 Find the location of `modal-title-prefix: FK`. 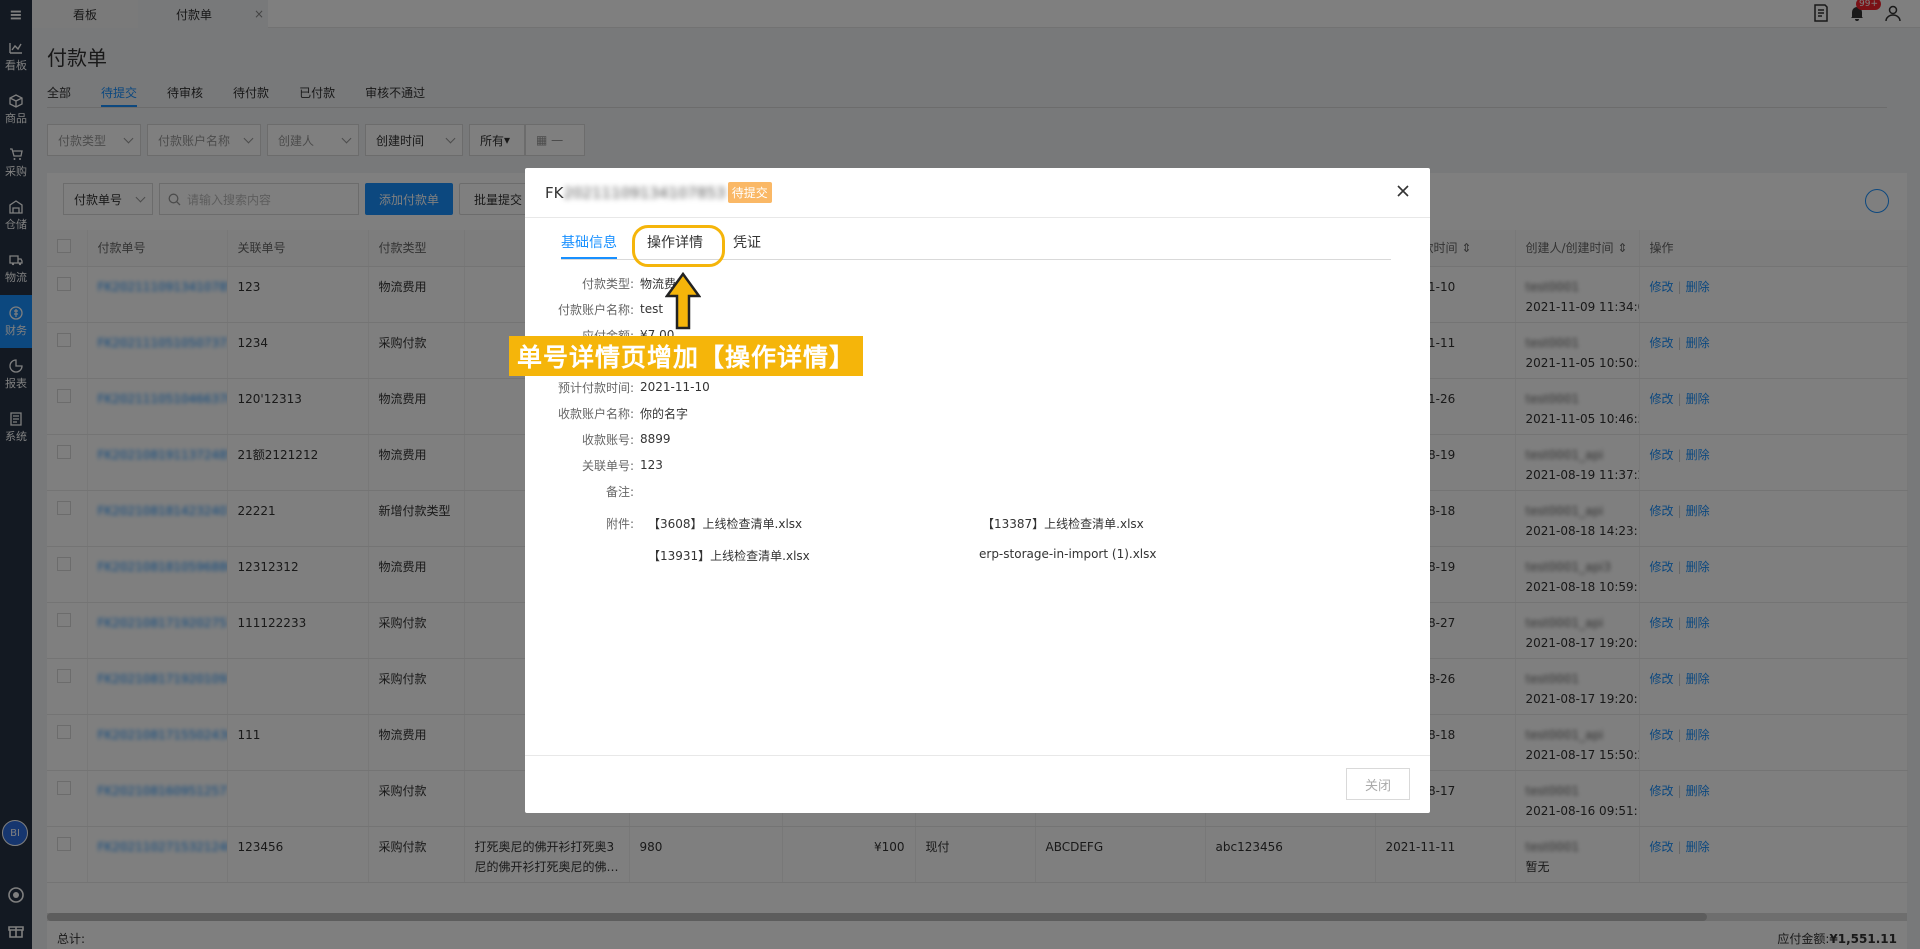

modal-title-prefix: FK is located at coordinates (554, 192).